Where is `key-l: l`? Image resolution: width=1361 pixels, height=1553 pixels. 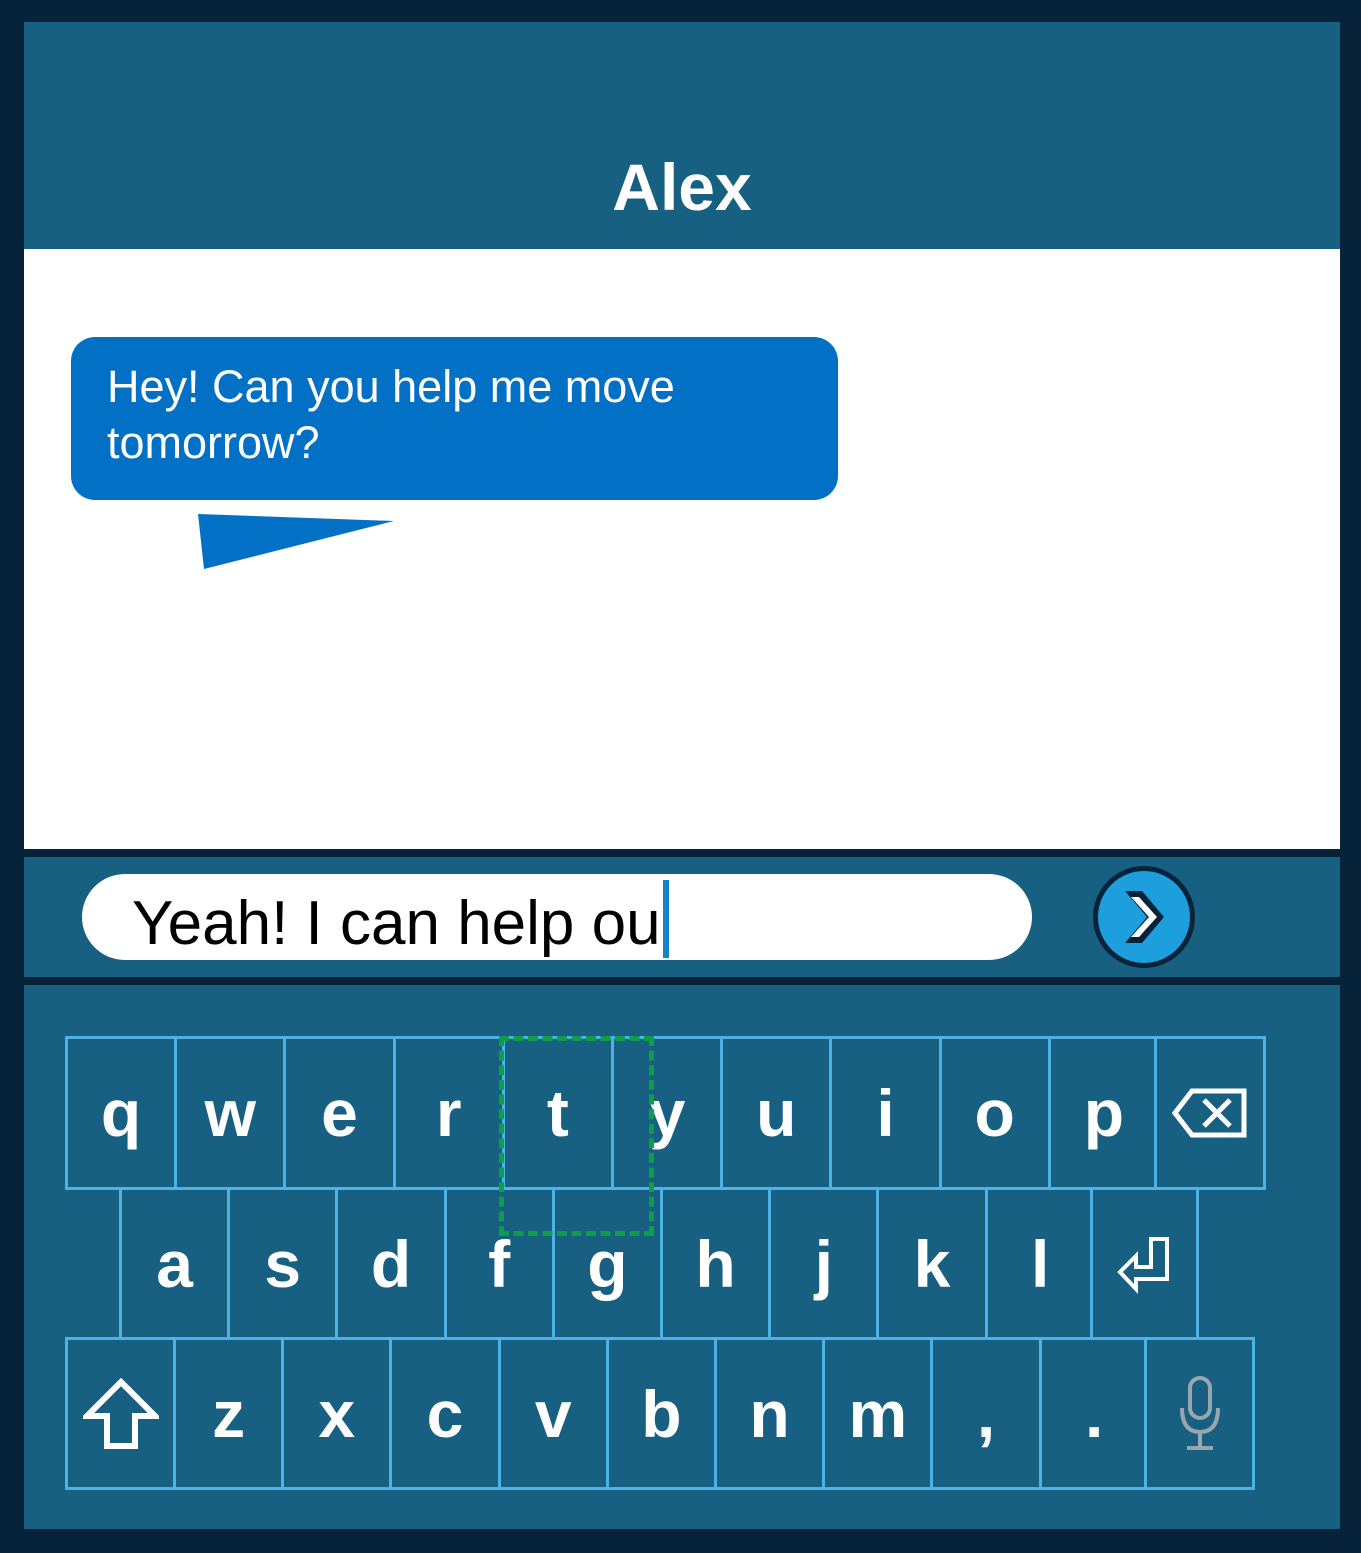
key-l: l is located at coordinates (1040, 1263).